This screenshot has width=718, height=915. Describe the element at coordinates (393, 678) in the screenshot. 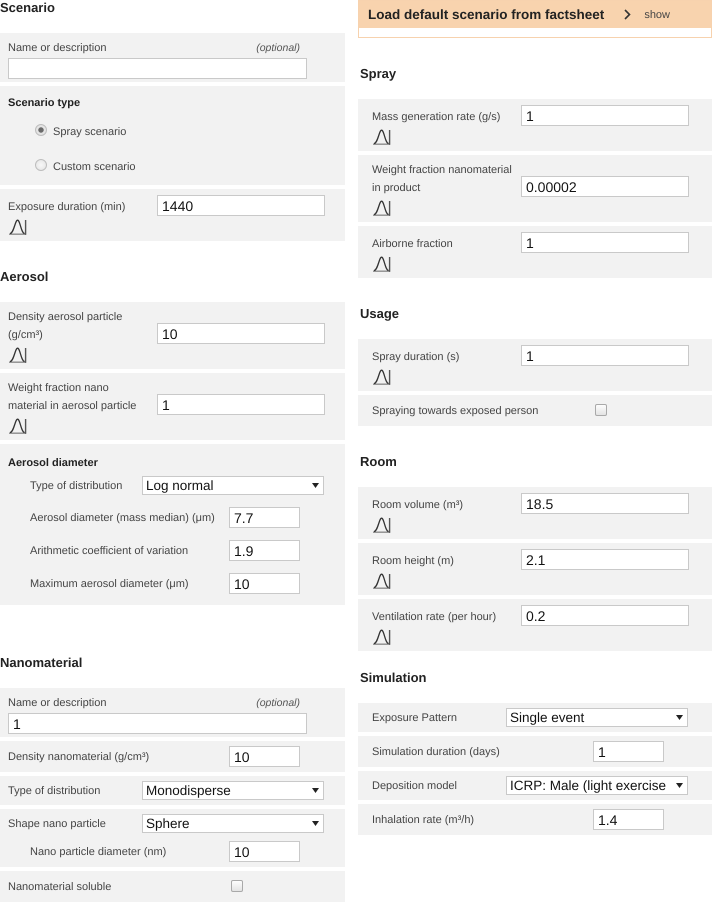

I see `section-heading: Simulation` at that location.